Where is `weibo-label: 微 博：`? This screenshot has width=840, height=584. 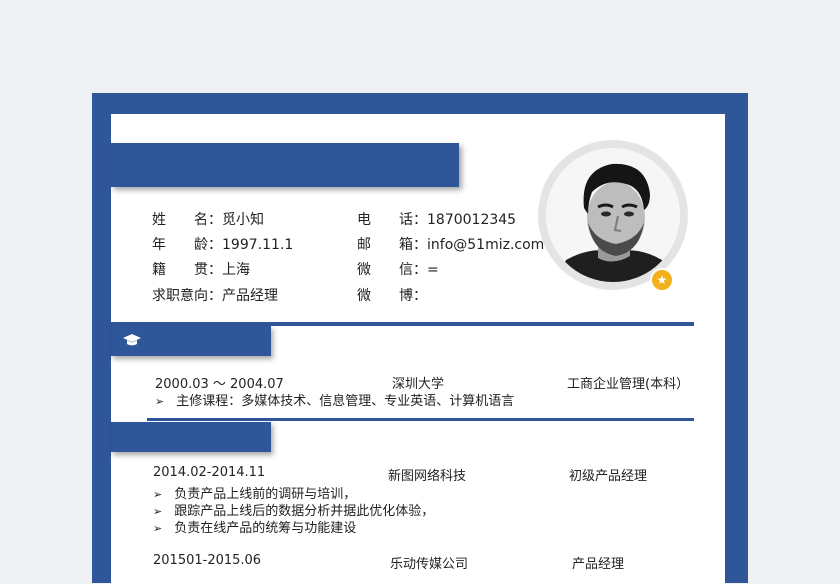 weibo-label: 微 博： is located at coordinates (392, 296).